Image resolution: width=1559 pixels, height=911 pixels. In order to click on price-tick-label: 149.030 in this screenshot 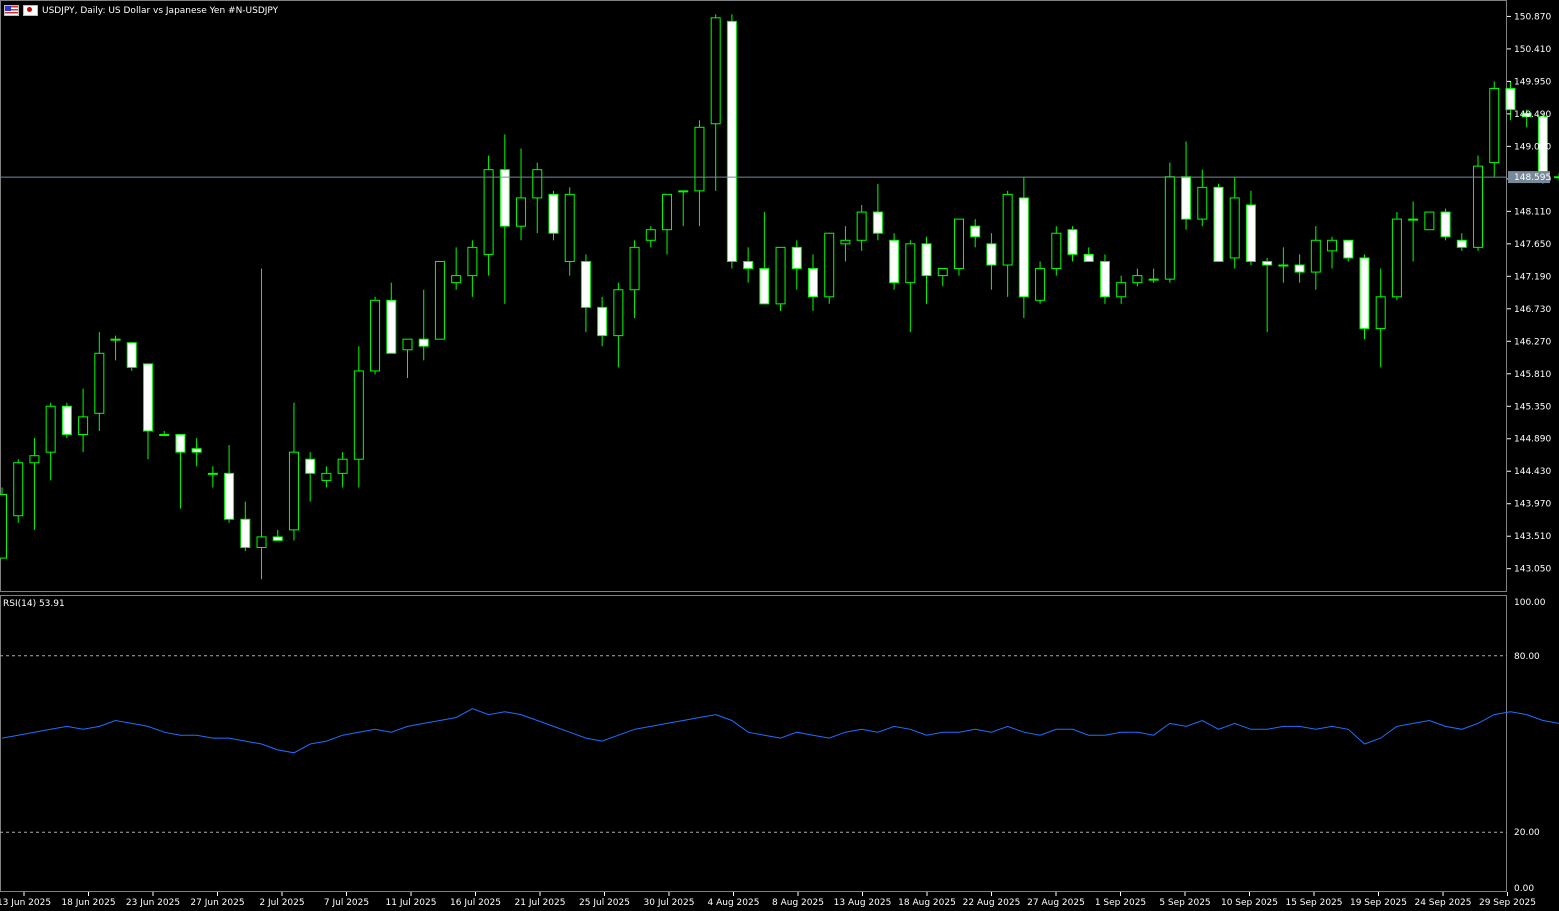, I will do `click(1532, 147)`.